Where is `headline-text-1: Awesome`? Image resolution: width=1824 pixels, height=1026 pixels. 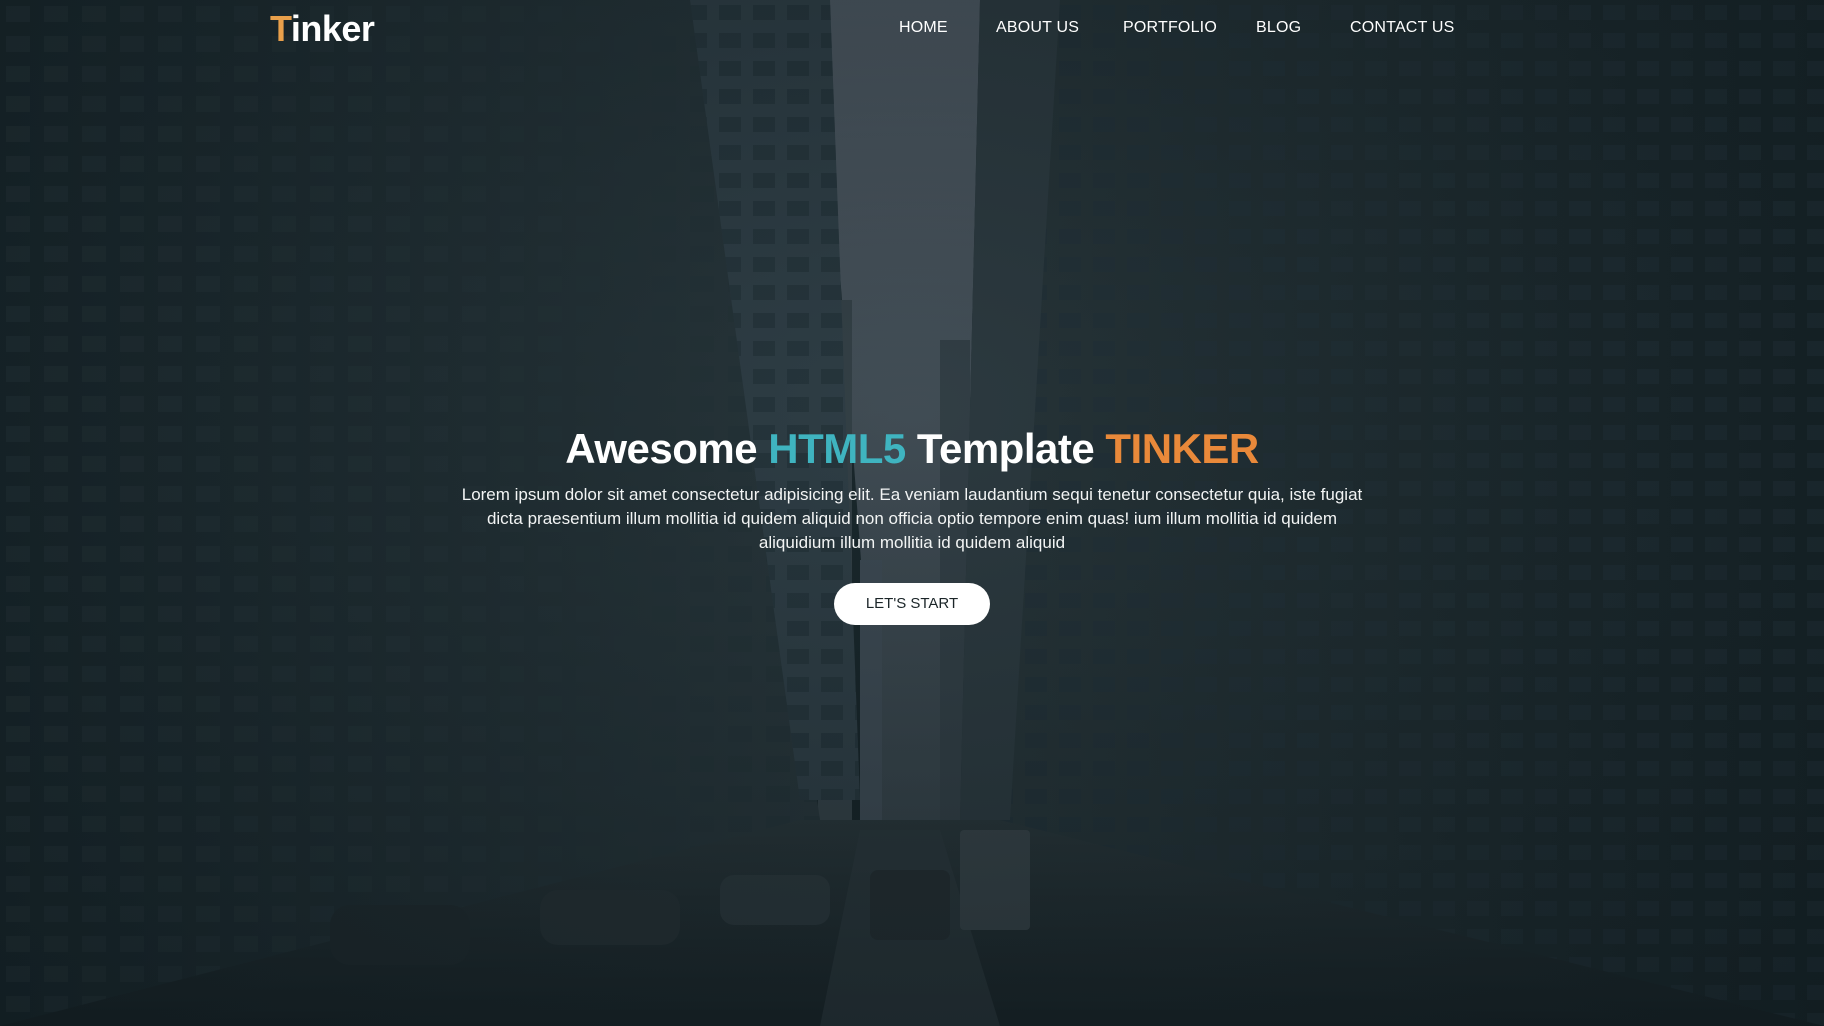 headline-text-1: Awesome is located at coordinates (667, 448).